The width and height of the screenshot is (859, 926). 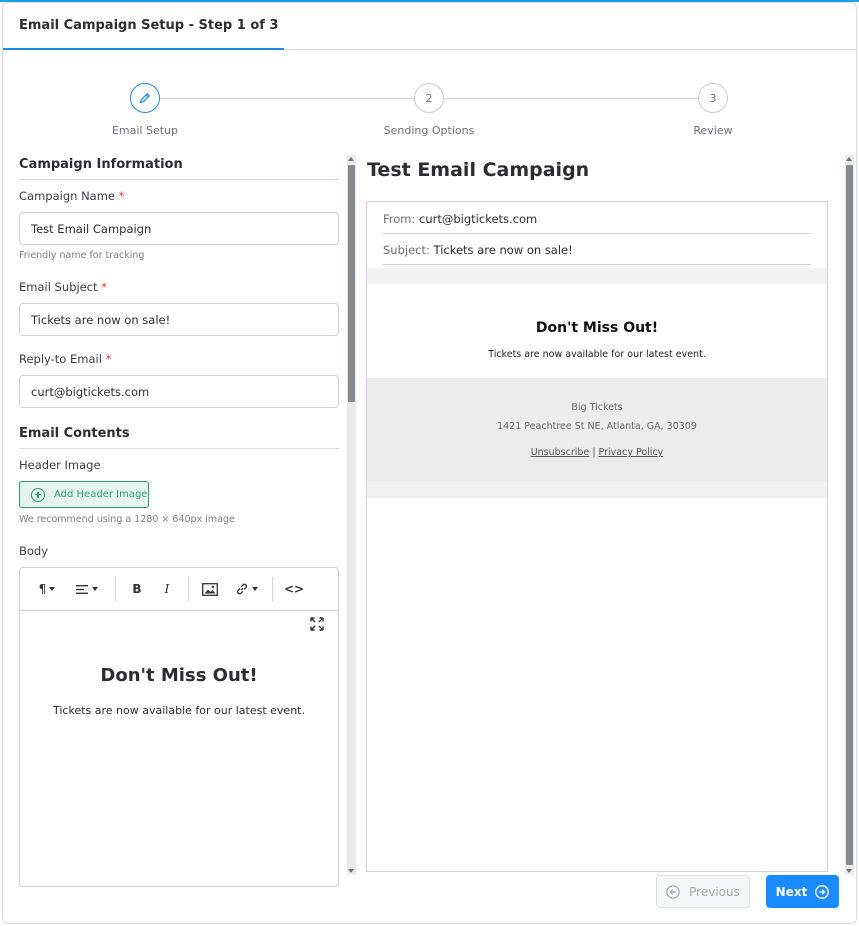 I want to click on bold-icon: B, so click(x=137, y=589).